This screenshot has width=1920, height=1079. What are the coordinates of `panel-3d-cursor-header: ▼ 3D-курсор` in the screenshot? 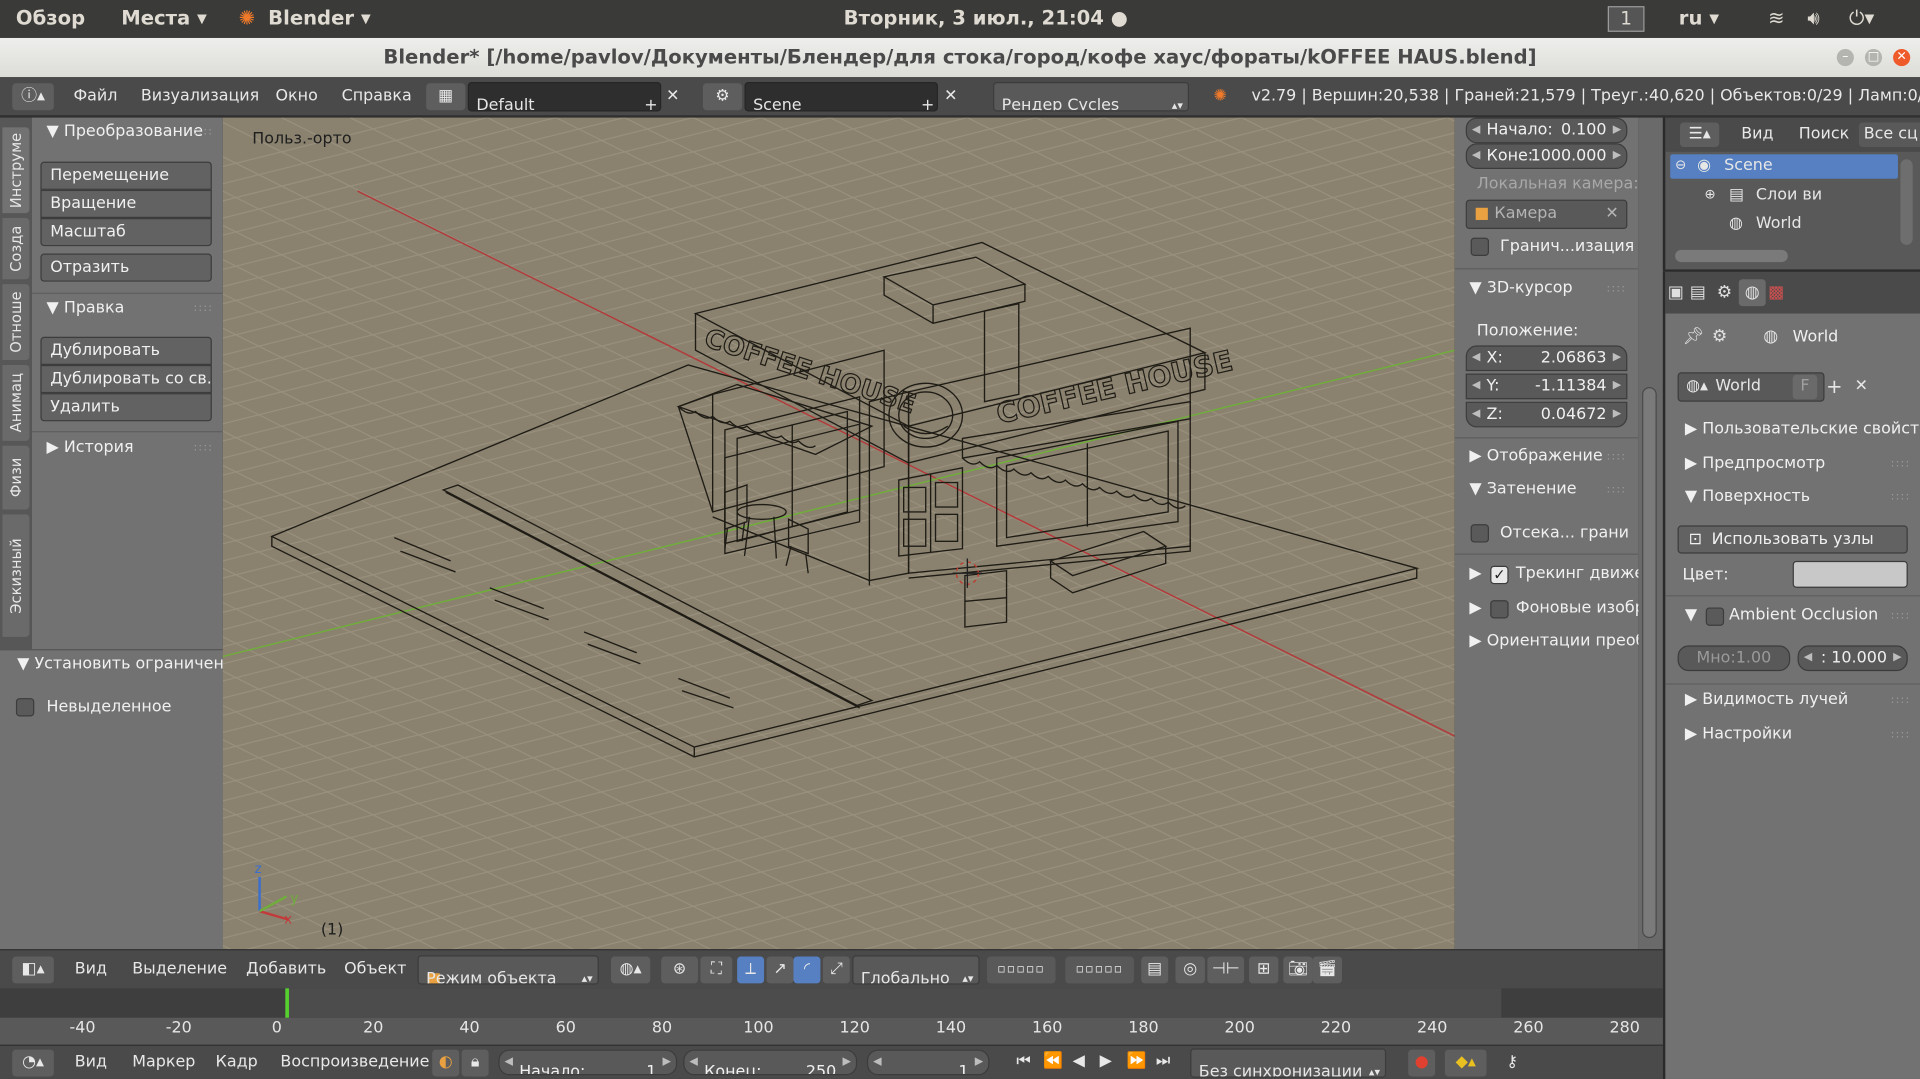 It's located at (1520, 288).